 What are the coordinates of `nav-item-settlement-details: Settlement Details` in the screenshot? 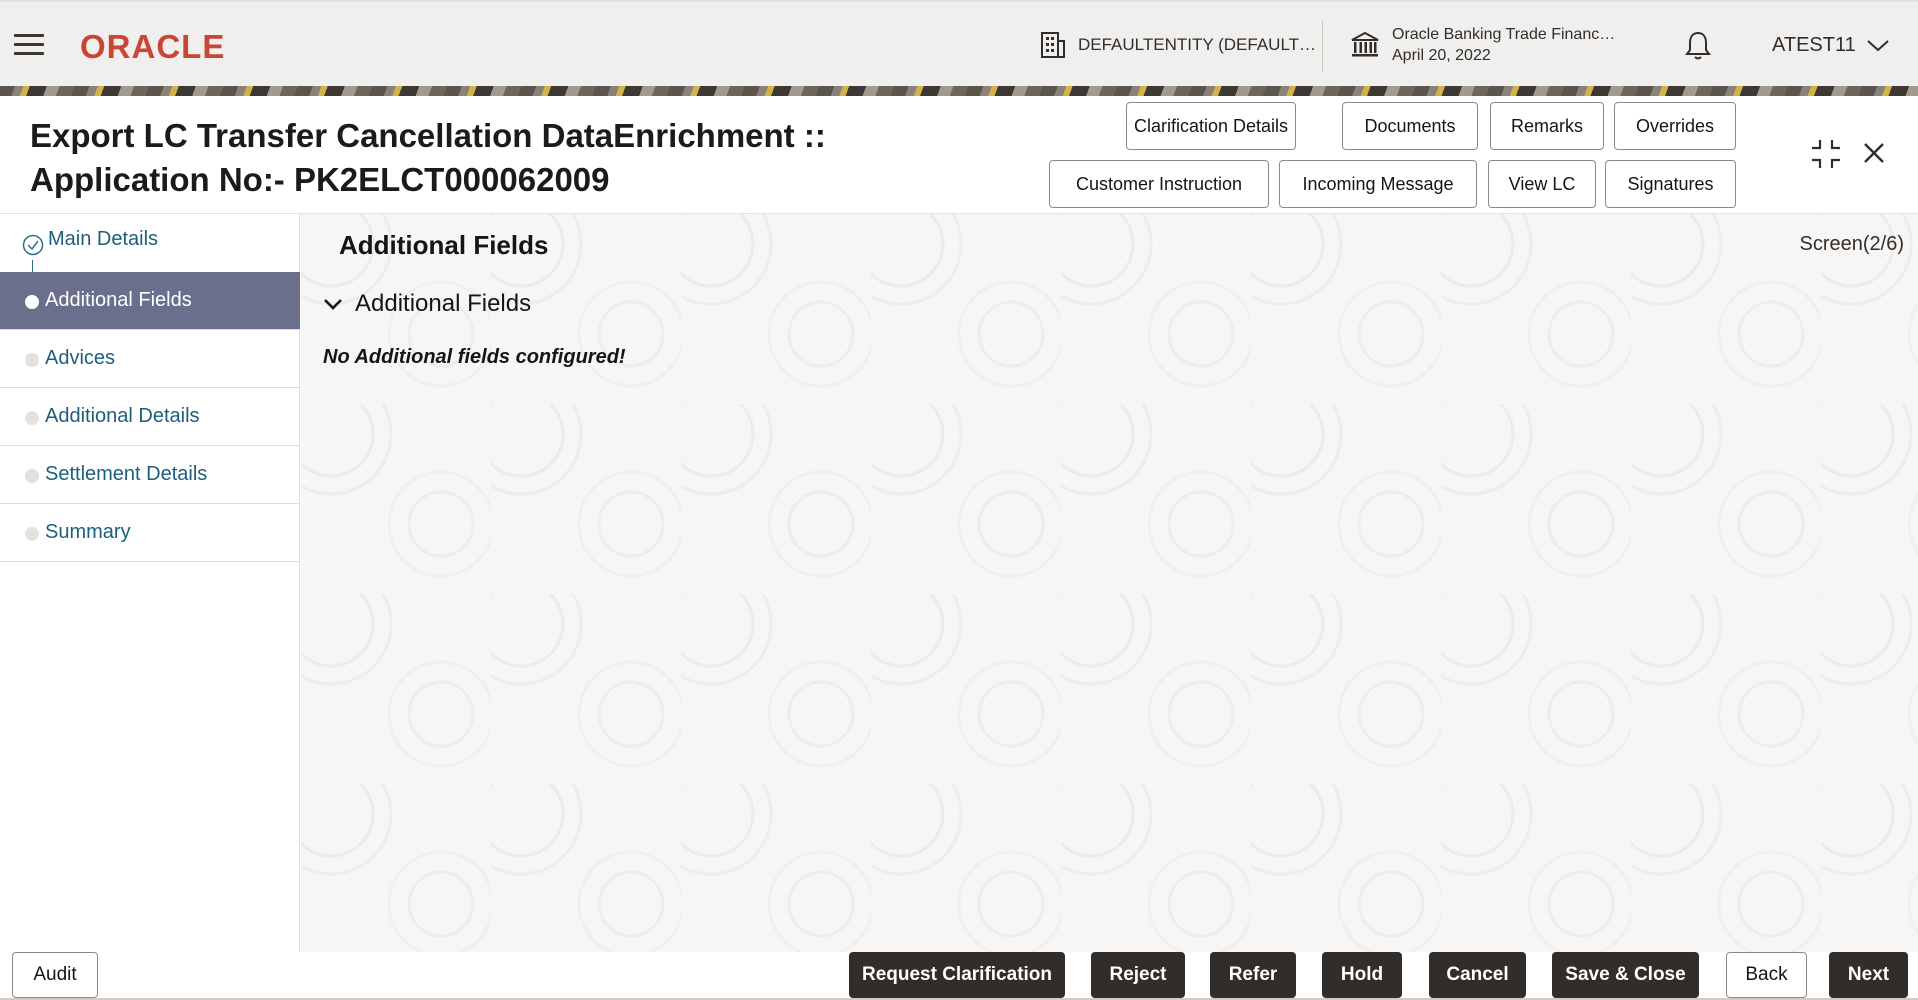 It's located at (150, 475).